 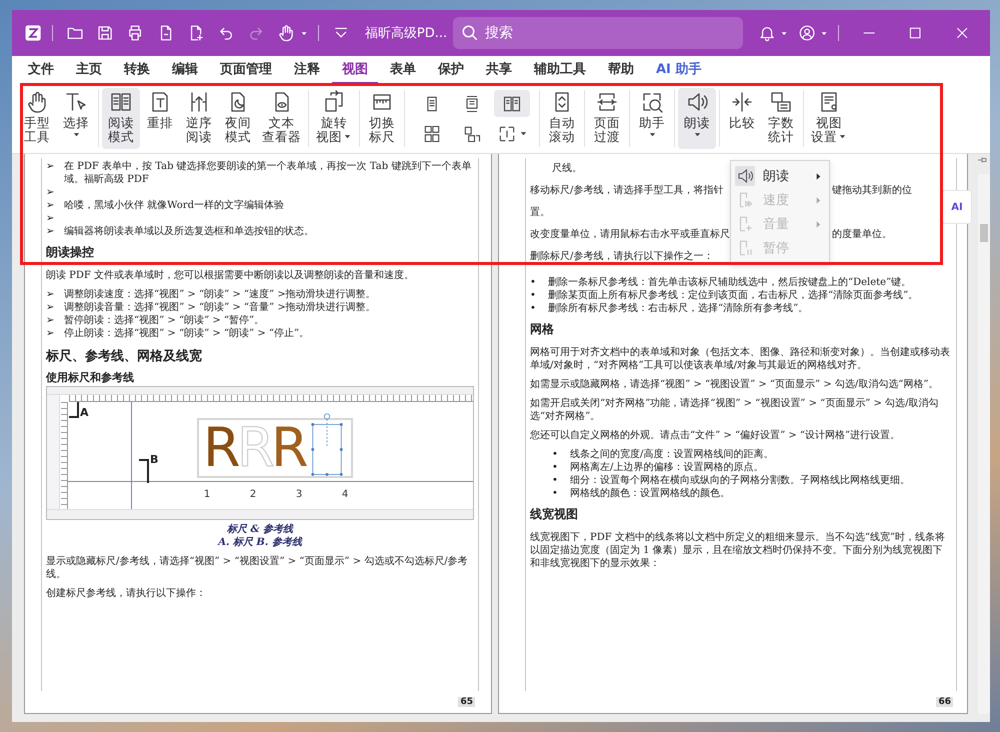 I want to click on list-item-text: 删除一条标尺参考线：首先单击该标尺辅助线选中，然后按键盘上的“Delete”键。, so click(x=730, y=282).